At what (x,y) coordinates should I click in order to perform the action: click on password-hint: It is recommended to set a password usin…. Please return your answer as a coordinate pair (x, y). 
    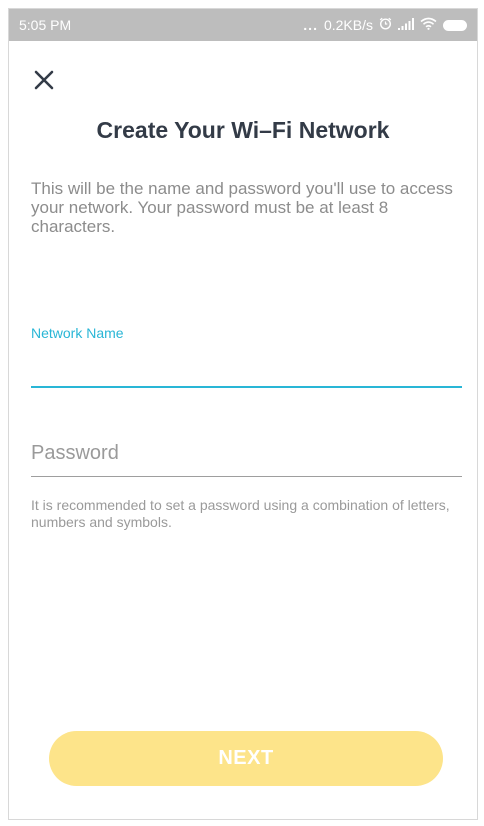
    Looking at the image, I should click on (240, 513).